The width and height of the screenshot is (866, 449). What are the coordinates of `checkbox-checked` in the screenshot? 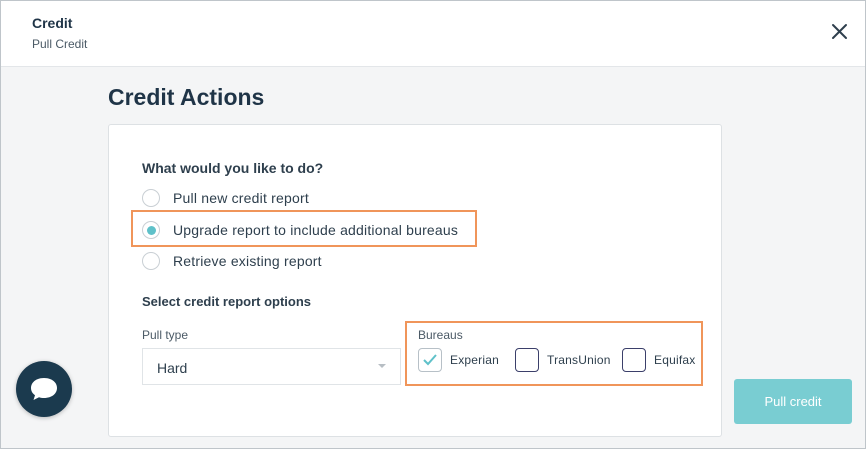 It's located at (430, 360).